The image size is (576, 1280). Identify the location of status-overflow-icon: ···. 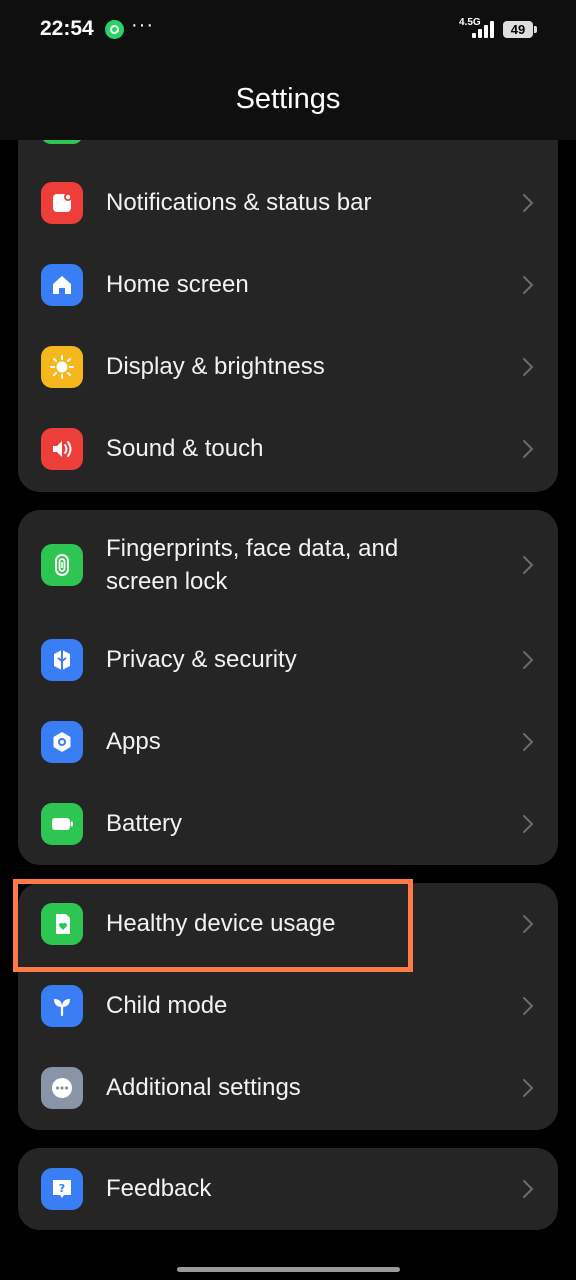
(142, 25).